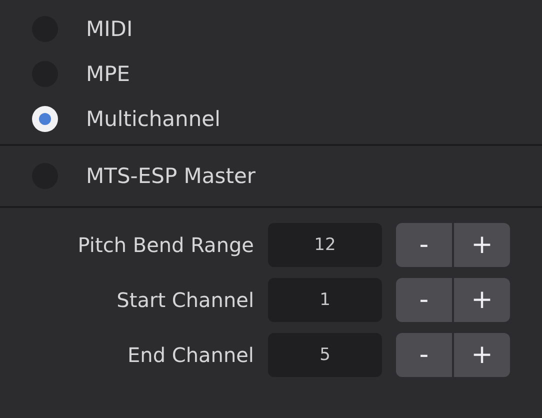  I want to click on radio-option: MPE, so click(81, 74).